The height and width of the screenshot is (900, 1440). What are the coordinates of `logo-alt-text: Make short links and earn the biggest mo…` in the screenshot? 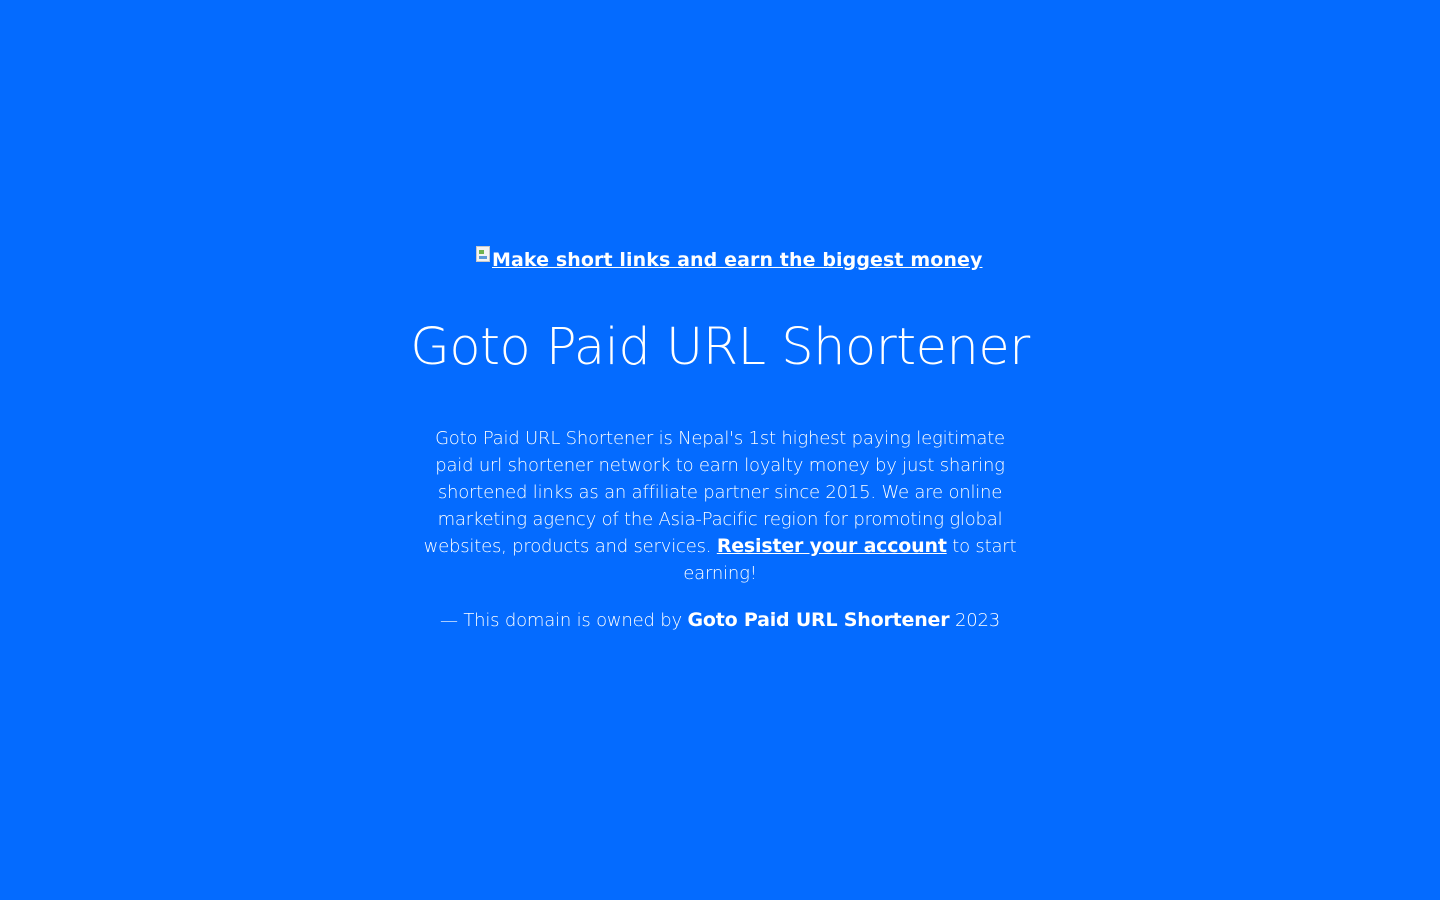 It's located at (737, 260).